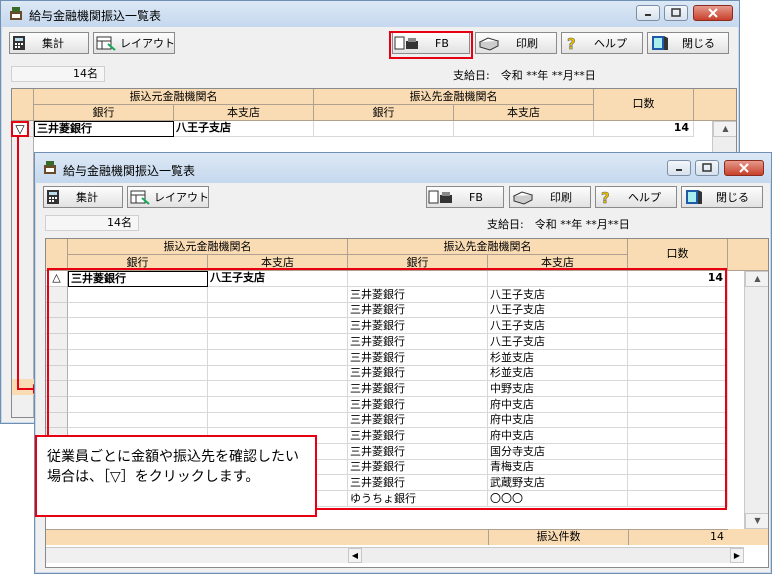 This screenshot has width=772, height=574. Describe the element at coordinates (197, 555) in the screenshot. I see `hscroll-left-area` at that location.